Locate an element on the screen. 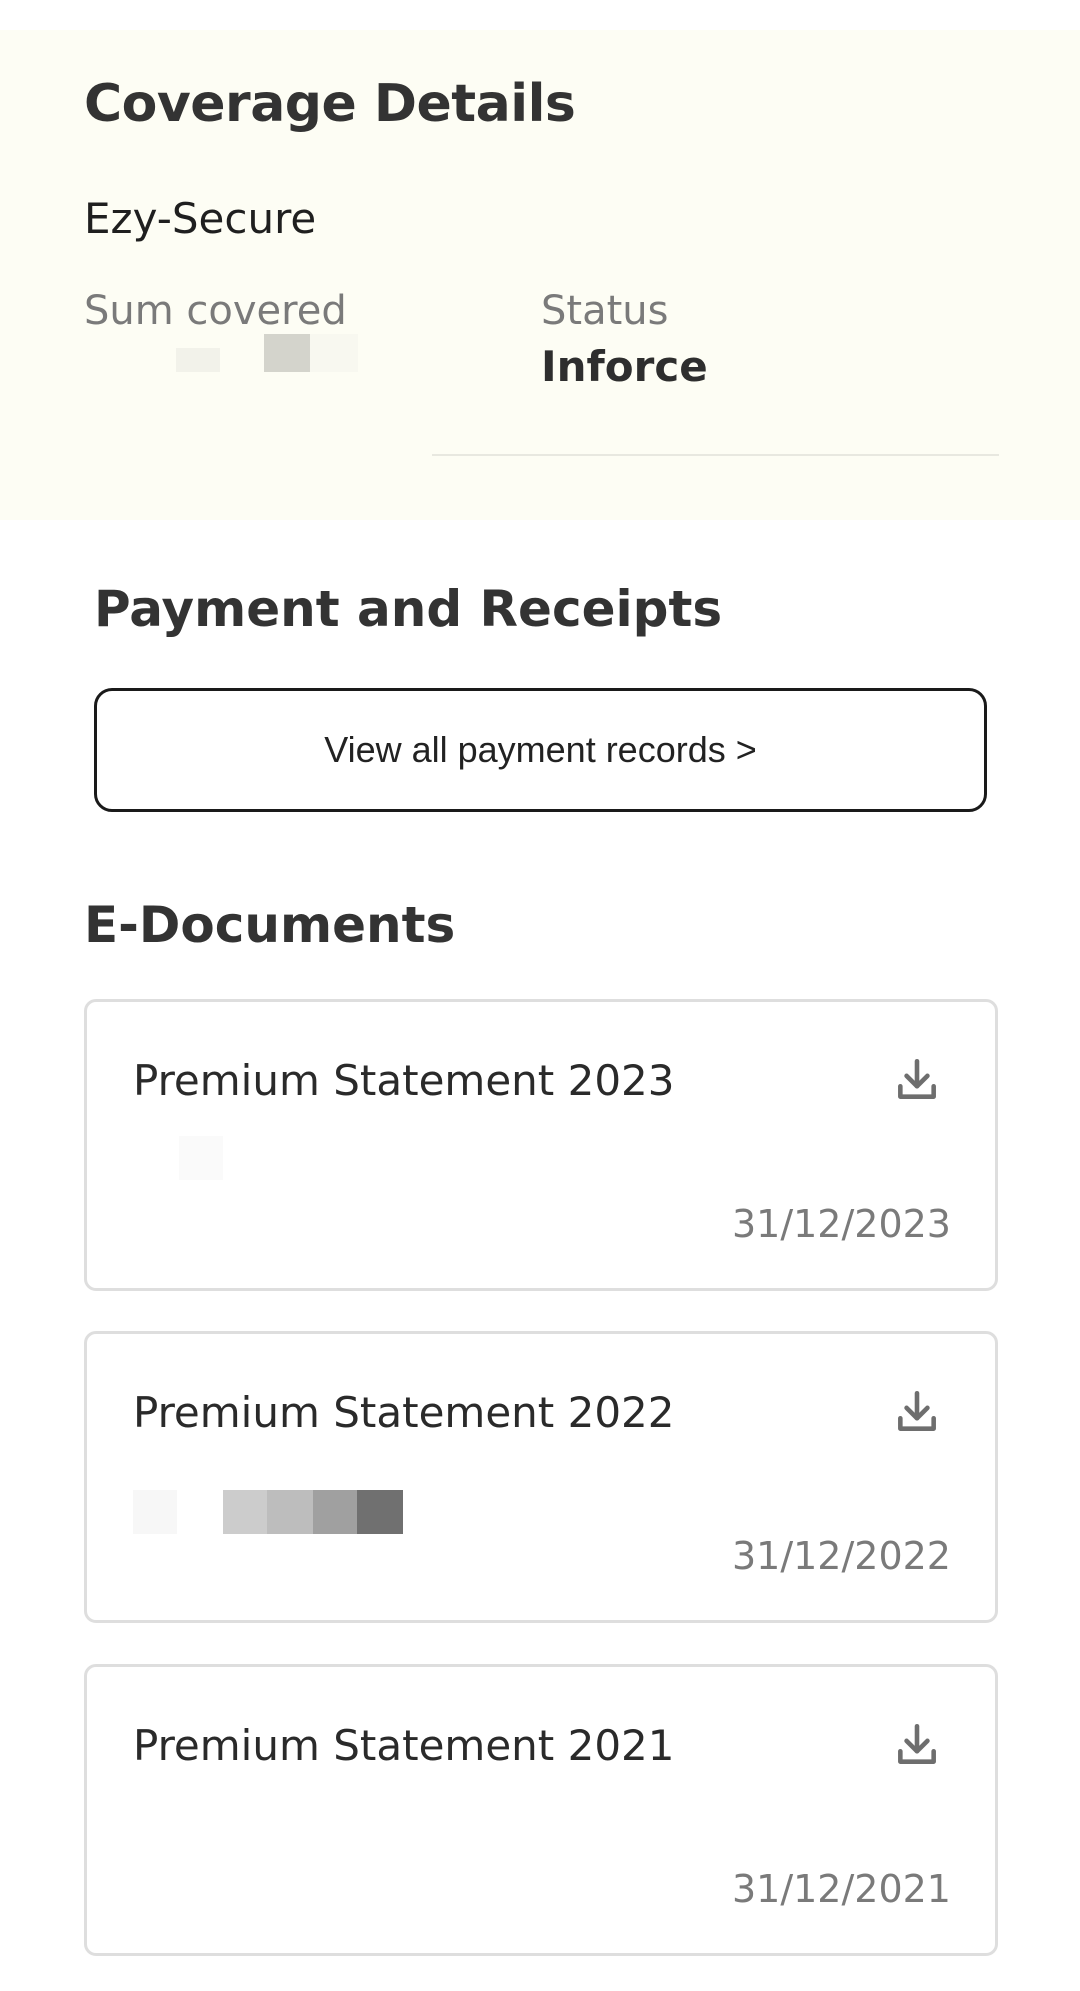 The width and height of the screenshot is (1080, 1991). document-date: 31/12/2022 is located at coordinates (841, 1556).